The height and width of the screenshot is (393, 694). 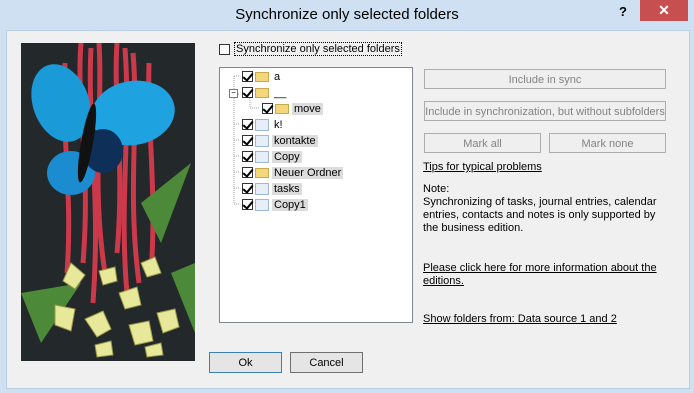 What do you see at coordinates (233, 93) in the screenshot?
I see `tree-expander-collapse: −` at bounding box center [233, 93].